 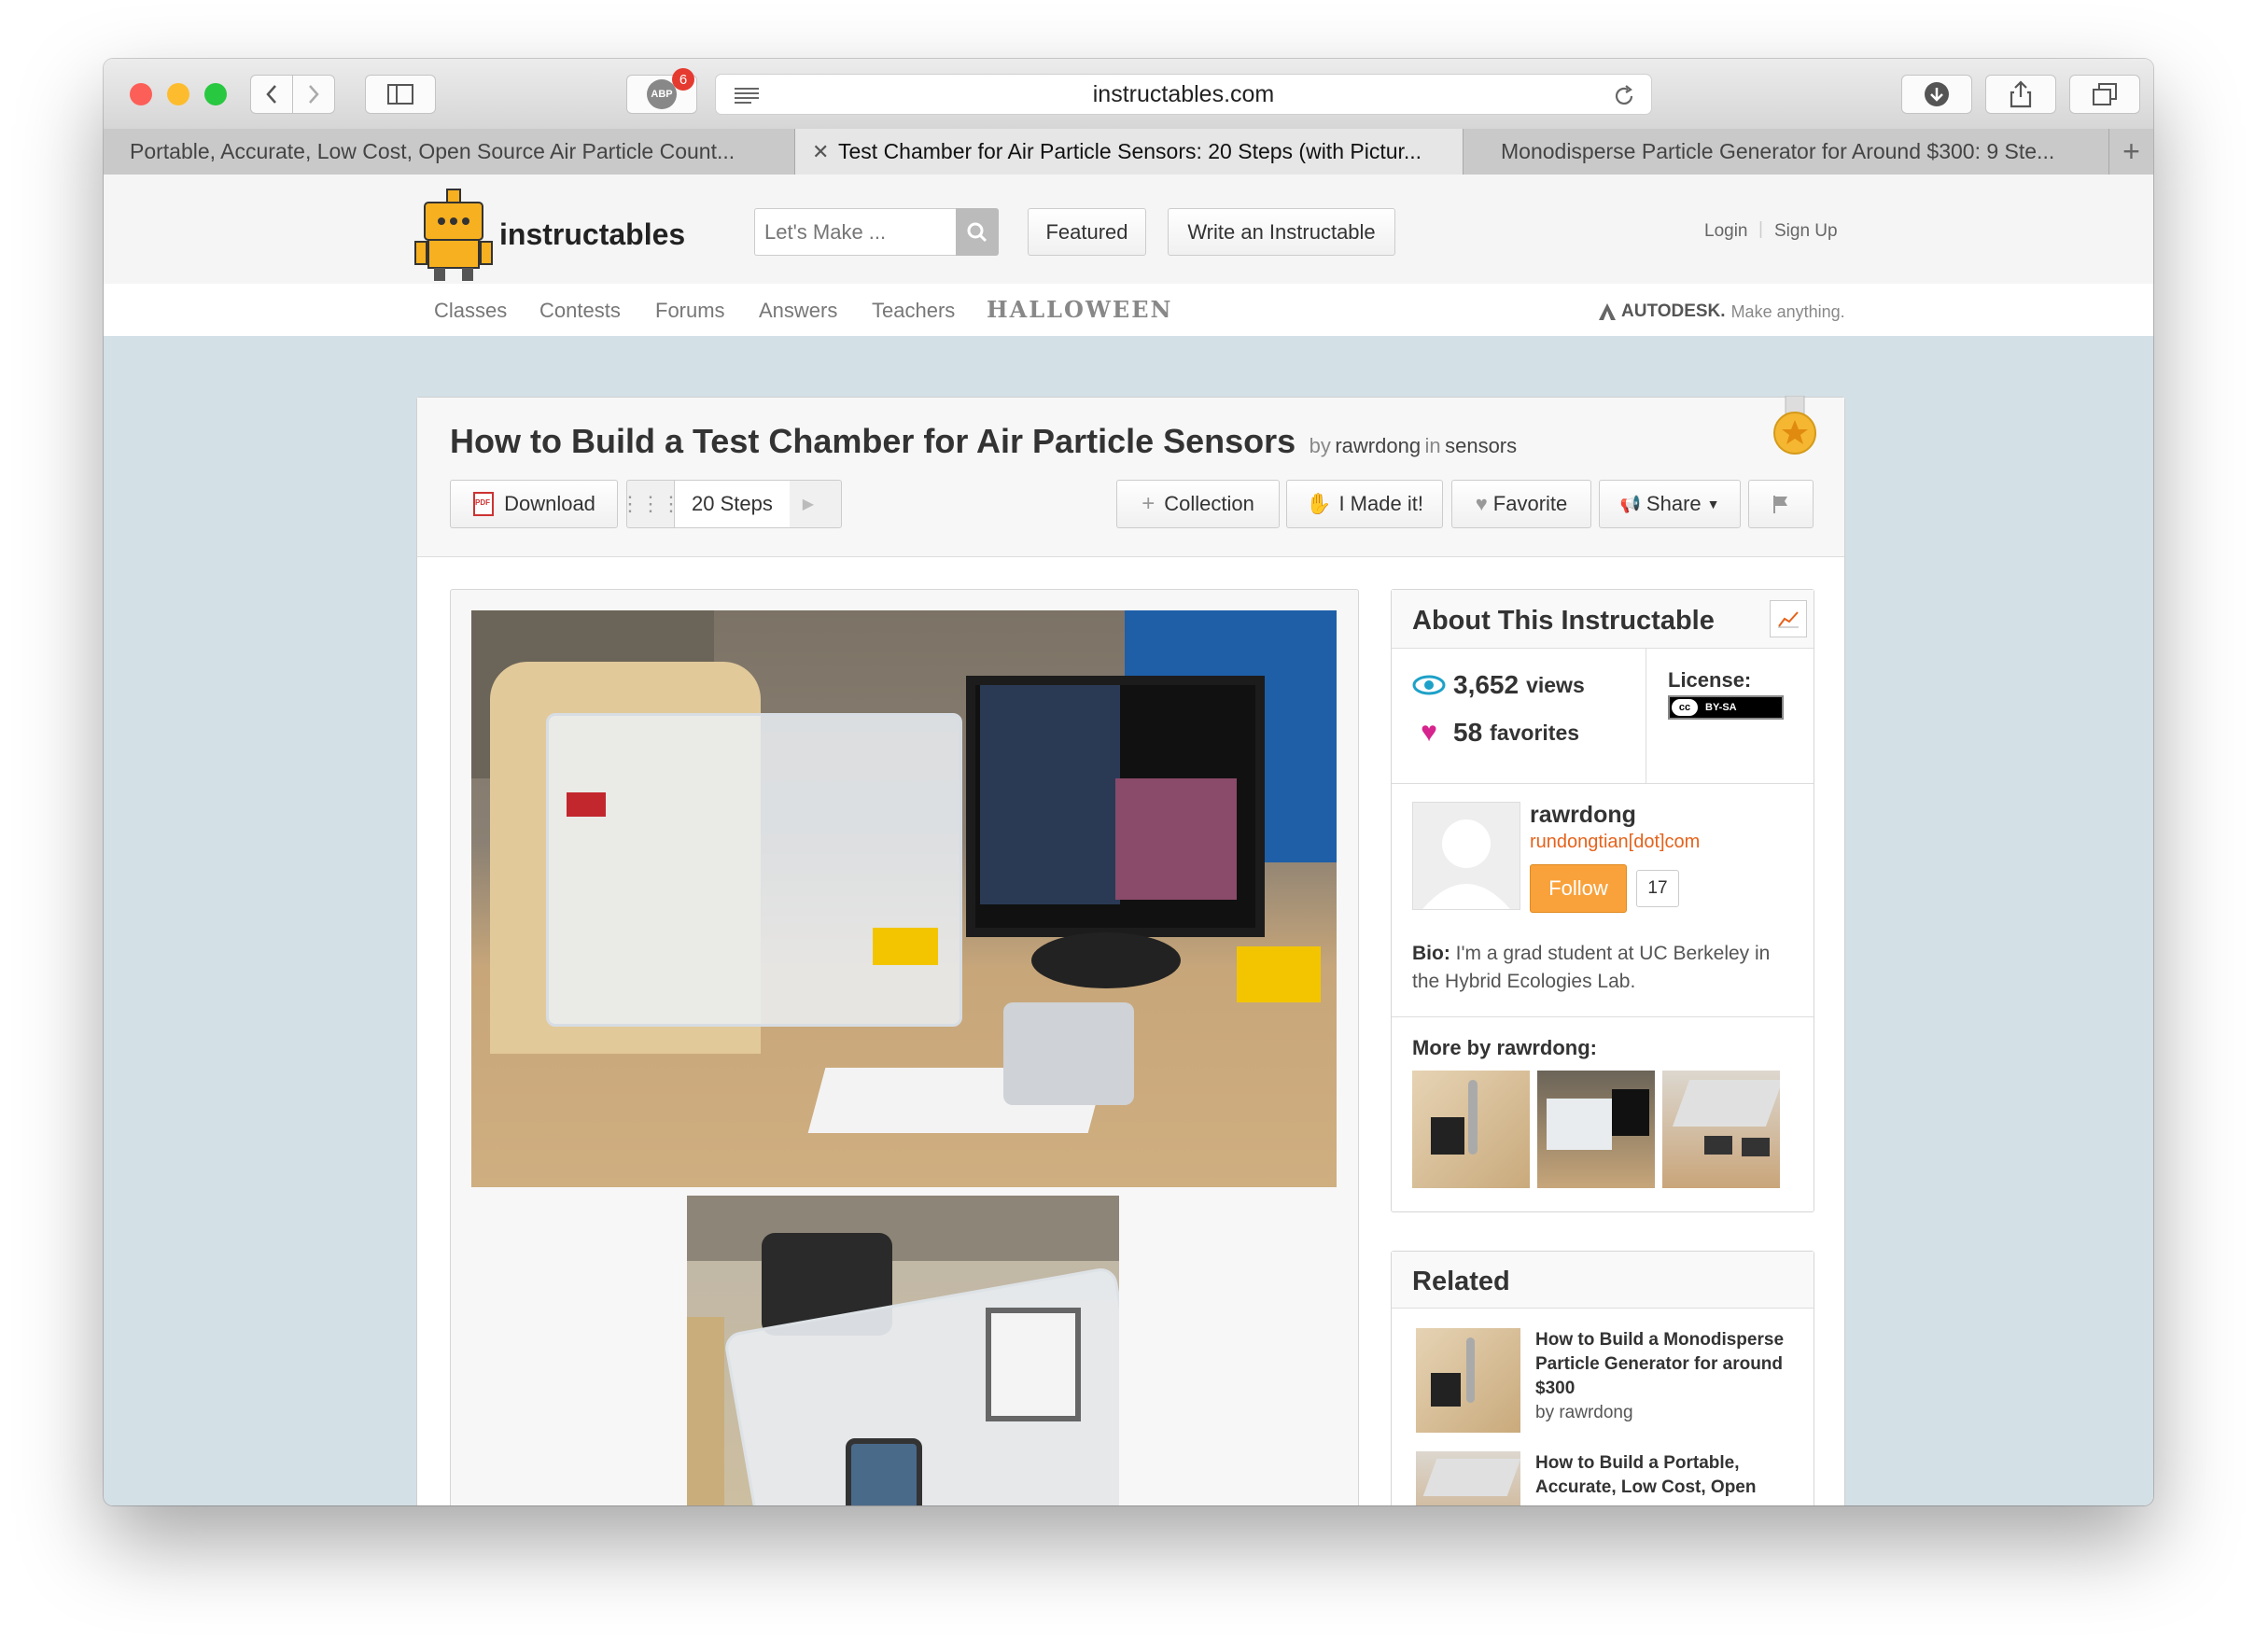 I want to click on downloads-button, so click(x=1936, y=94).